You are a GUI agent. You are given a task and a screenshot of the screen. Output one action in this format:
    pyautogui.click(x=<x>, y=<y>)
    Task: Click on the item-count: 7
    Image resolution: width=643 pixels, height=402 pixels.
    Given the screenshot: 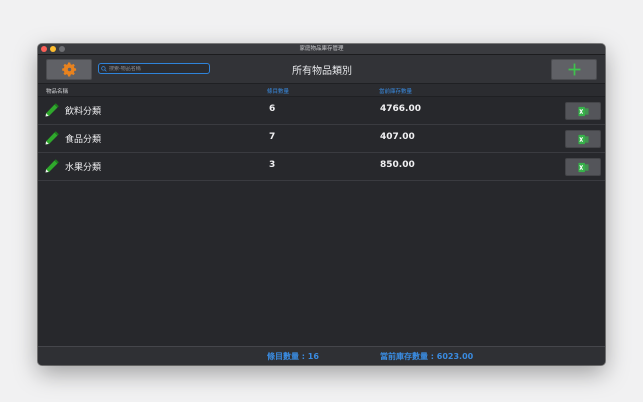 What is the action you would take?
    pyautogui.click(x=272, y=137)
    